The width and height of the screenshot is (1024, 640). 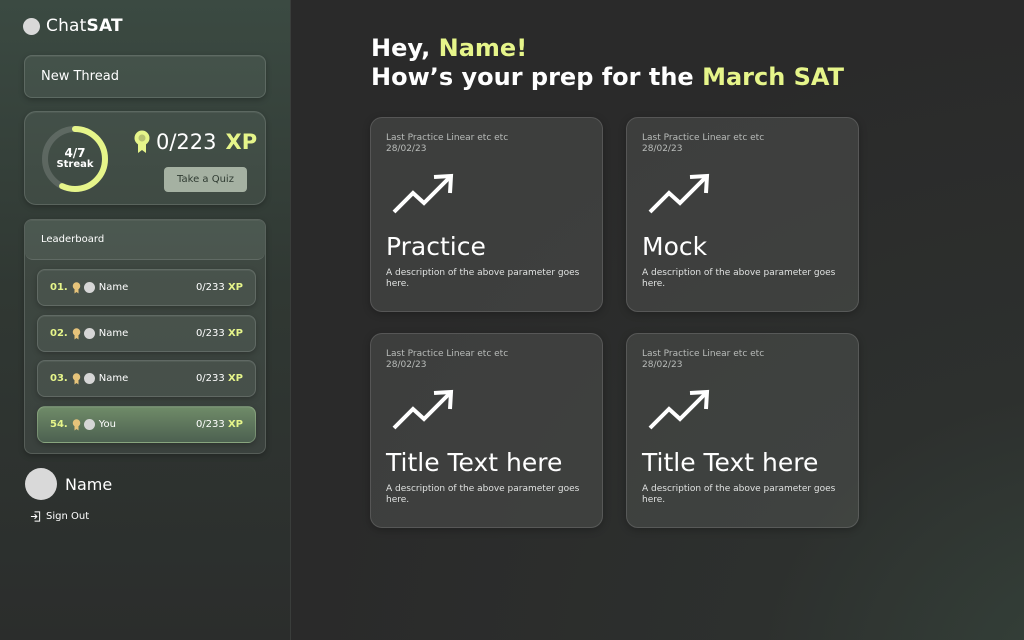 What do you see at coordinates (608, 77) in the screenshot?
I see `greeting-line-2: How’s your prep for the March SAT` at bounding box center [608, 77].